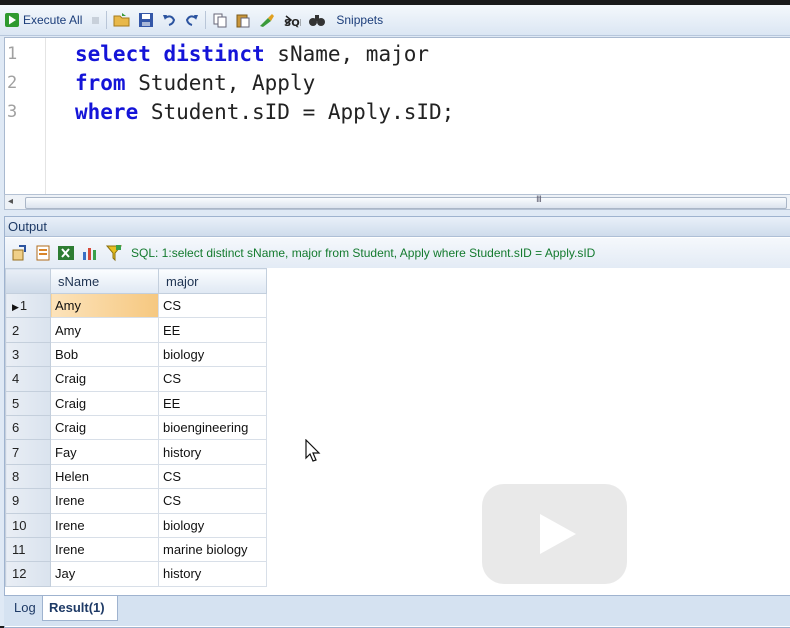 This screenshot has height=628, width=790. Describe the element at coordinates (25, 608) in the screenshot. I see `tab-log: Log` at that location.